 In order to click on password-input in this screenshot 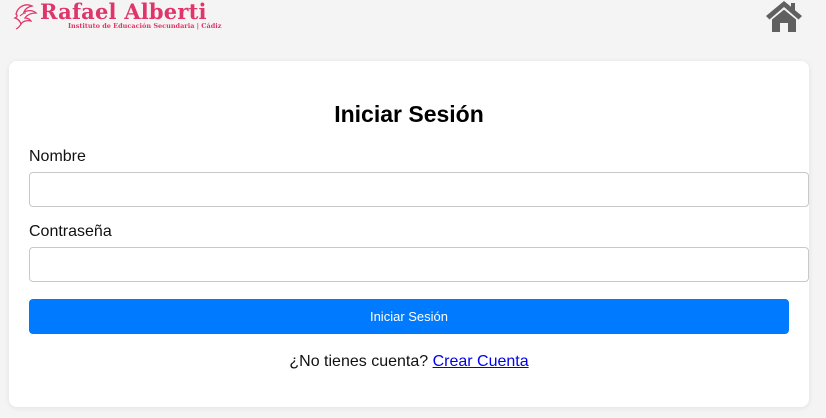, I will do `click(419, 264)`.